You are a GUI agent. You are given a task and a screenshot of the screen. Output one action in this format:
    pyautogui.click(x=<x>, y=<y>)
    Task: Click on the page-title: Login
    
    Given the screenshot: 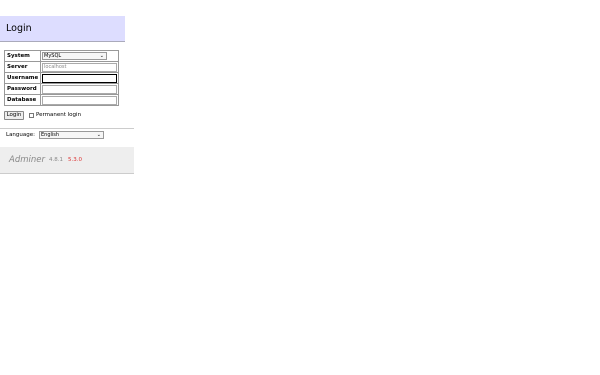 What is the action you would take?
    pyautogui.click(x=19, y=28)
    